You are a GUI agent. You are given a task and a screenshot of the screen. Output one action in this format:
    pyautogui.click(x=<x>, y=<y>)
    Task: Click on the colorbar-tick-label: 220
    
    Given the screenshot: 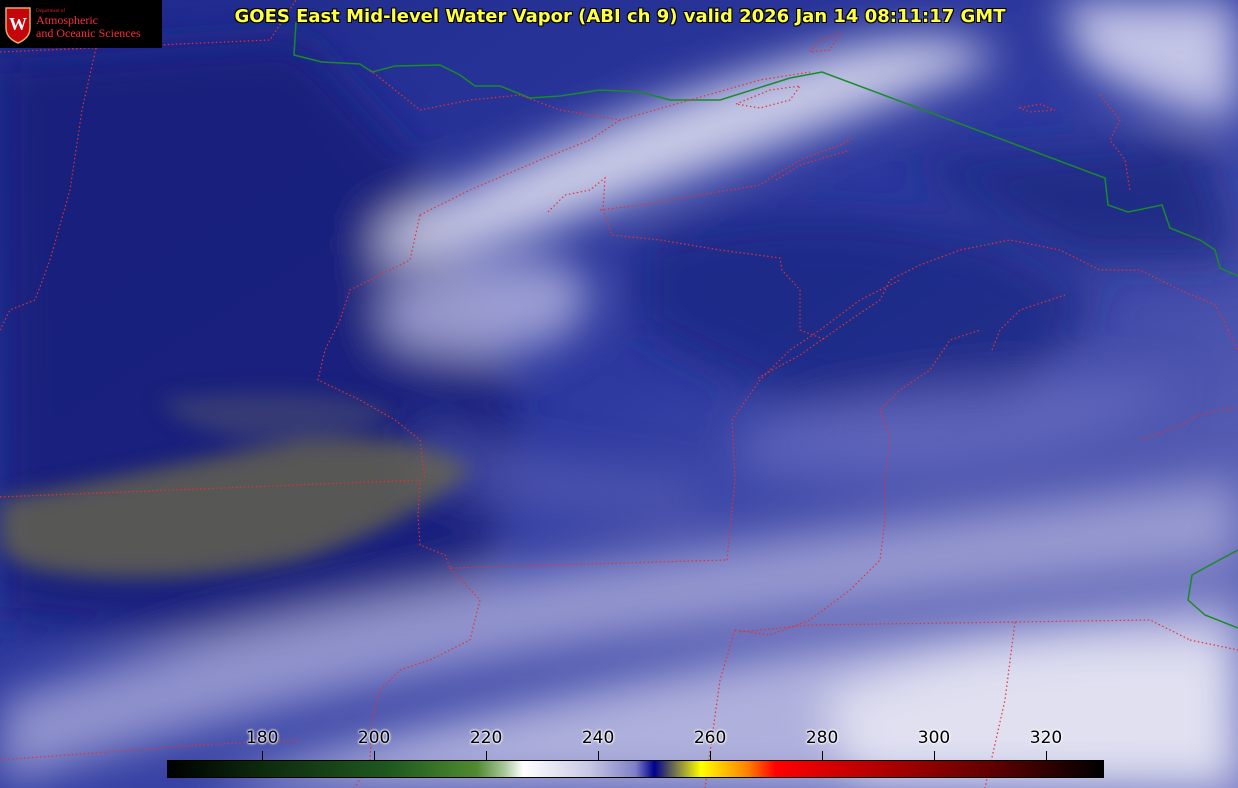 What is the action you would take?
    pyautogui.click(x=486, y=738)
    